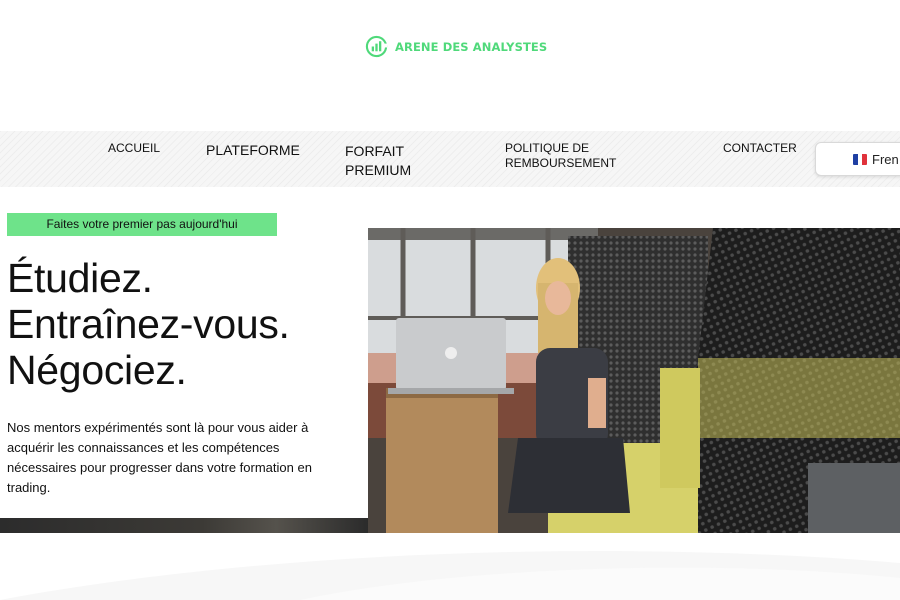 This screenshot has width=900, height=600. Describe the element at coordinates (97, 370) in the screenshot. I see `headline-line-3: Négociez.` at that location.